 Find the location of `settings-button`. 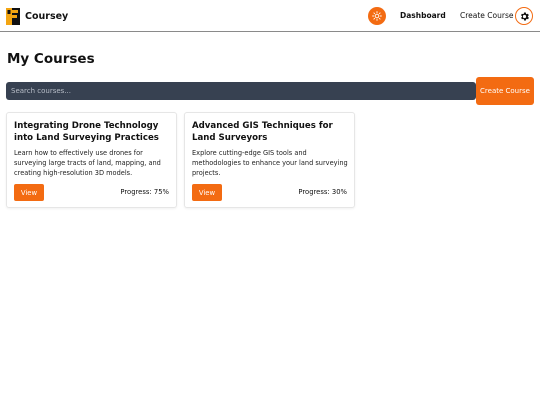

settings-button is located at coordinates (524, 16).